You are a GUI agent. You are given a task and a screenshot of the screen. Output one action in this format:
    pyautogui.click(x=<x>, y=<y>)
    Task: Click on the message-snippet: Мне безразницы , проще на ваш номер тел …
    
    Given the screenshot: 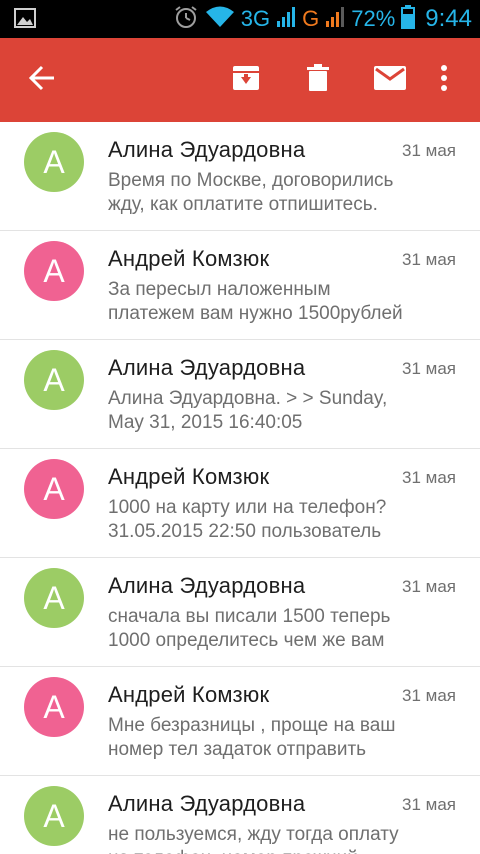 What is the action you would take?
    pyautogui.click(x=252, y=737)
    